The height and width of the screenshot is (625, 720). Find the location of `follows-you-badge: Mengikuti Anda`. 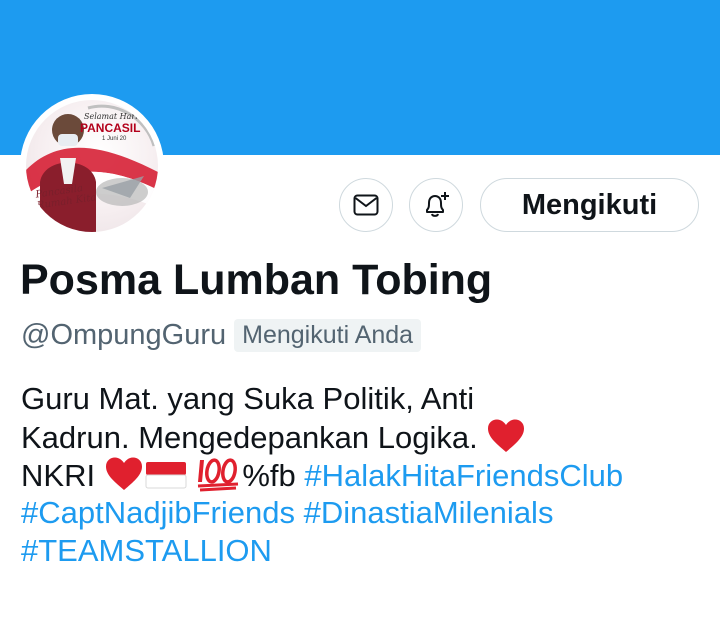

follows-you-badge: Mengikuti Anda is located at coordinates (328, 335).